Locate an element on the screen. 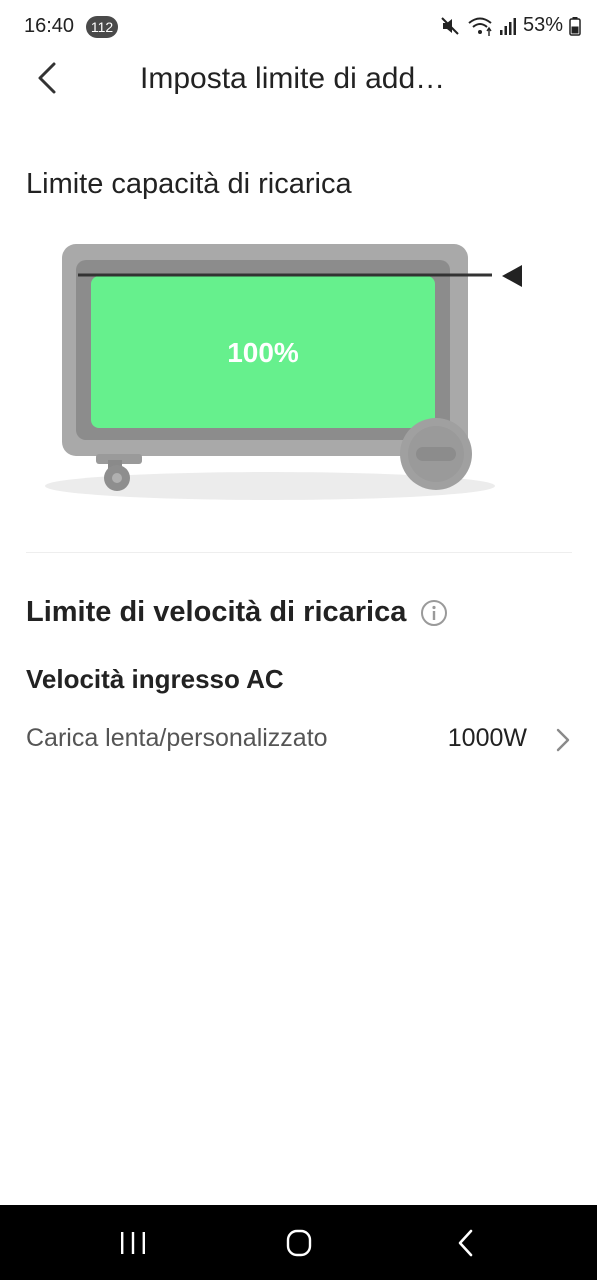 The height and width of the screenshot is (1280, 597). info-icon is located at coordinates (434, 613).